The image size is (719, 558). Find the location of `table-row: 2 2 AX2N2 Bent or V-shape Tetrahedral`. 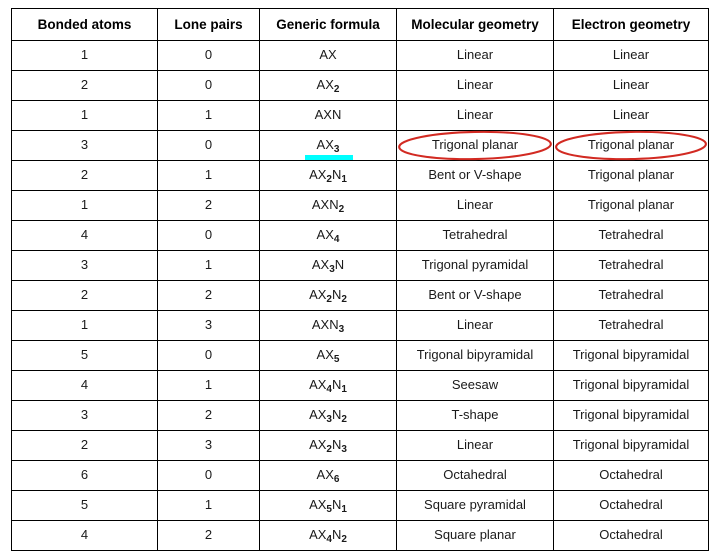

table-row: 2 2 AX2N2 Bent or V-shape Tetrahedral is located at coordinates (360, 295).